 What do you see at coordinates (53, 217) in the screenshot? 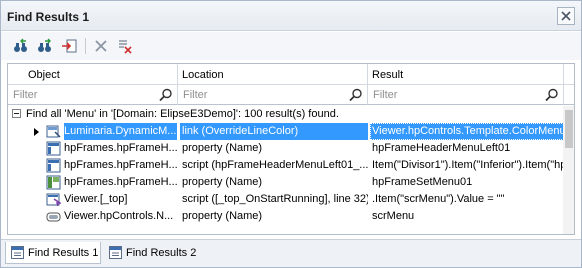
I see `control-icon` at bounding box center [53, 217].